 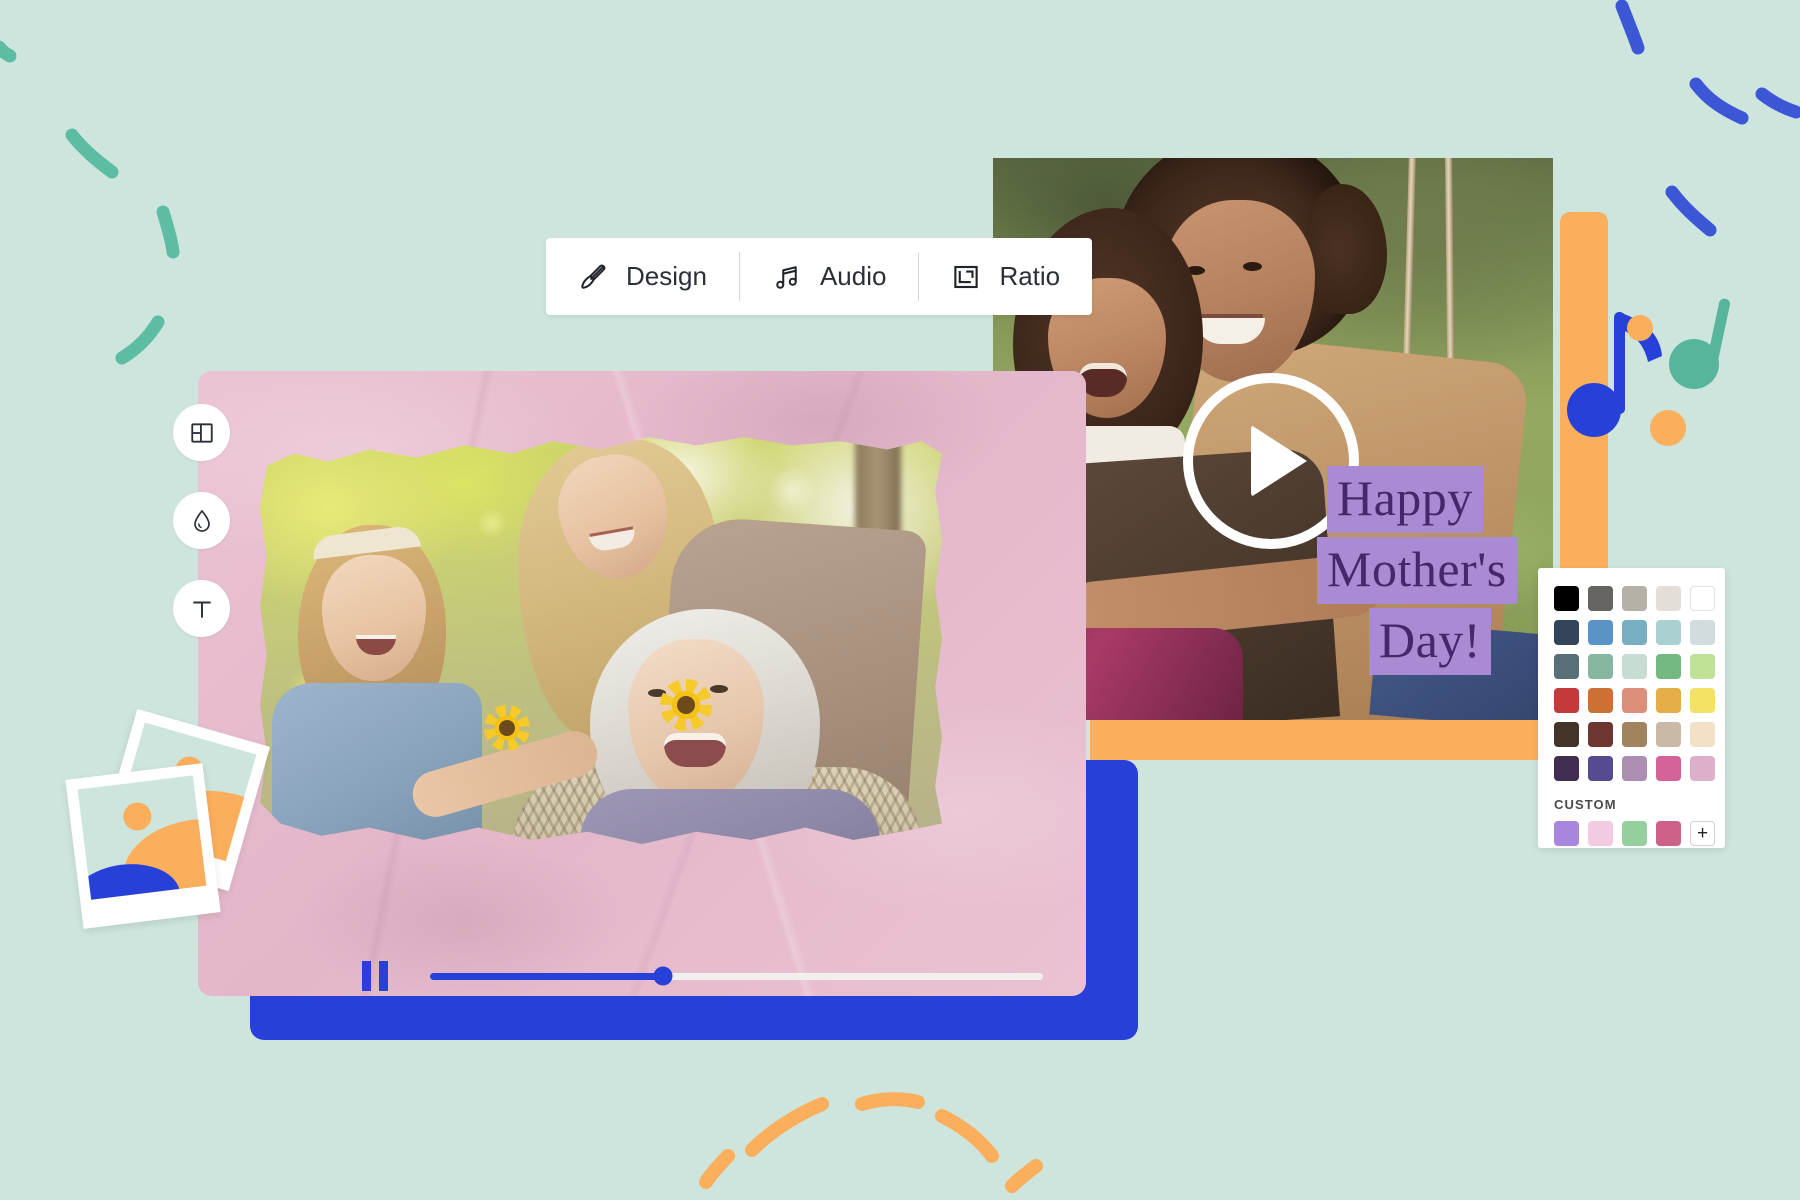 I want to click on main-photo, so click(x=601, y=640).